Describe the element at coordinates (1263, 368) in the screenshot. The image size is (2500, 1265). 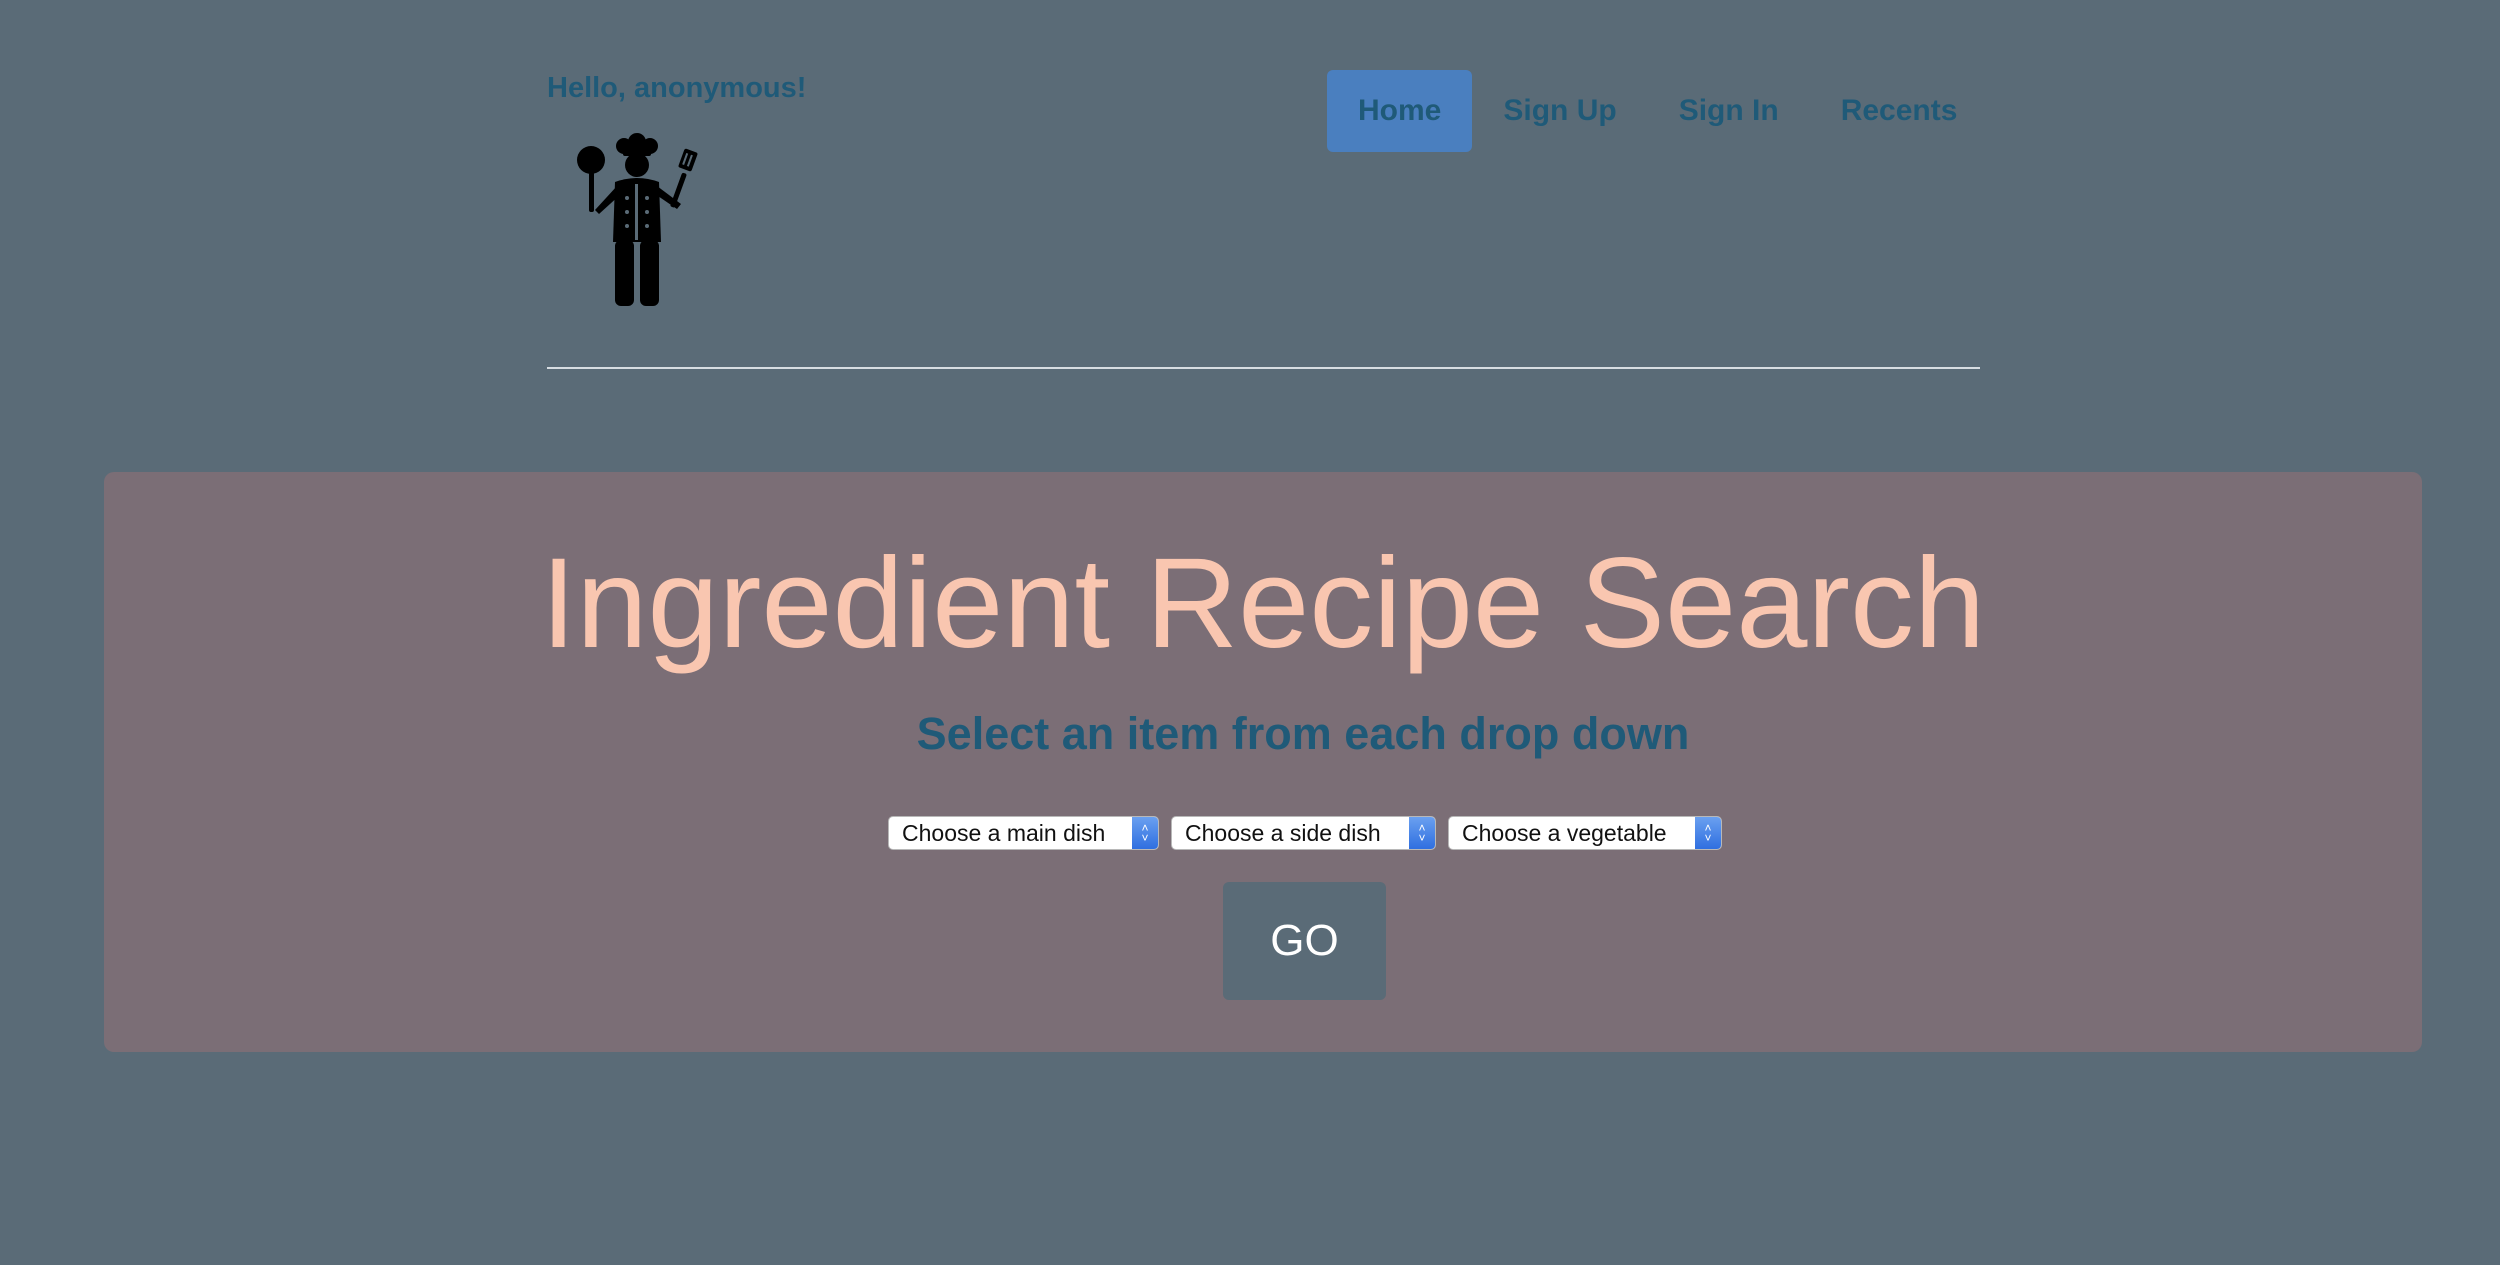
I see `header-divider` at that location.